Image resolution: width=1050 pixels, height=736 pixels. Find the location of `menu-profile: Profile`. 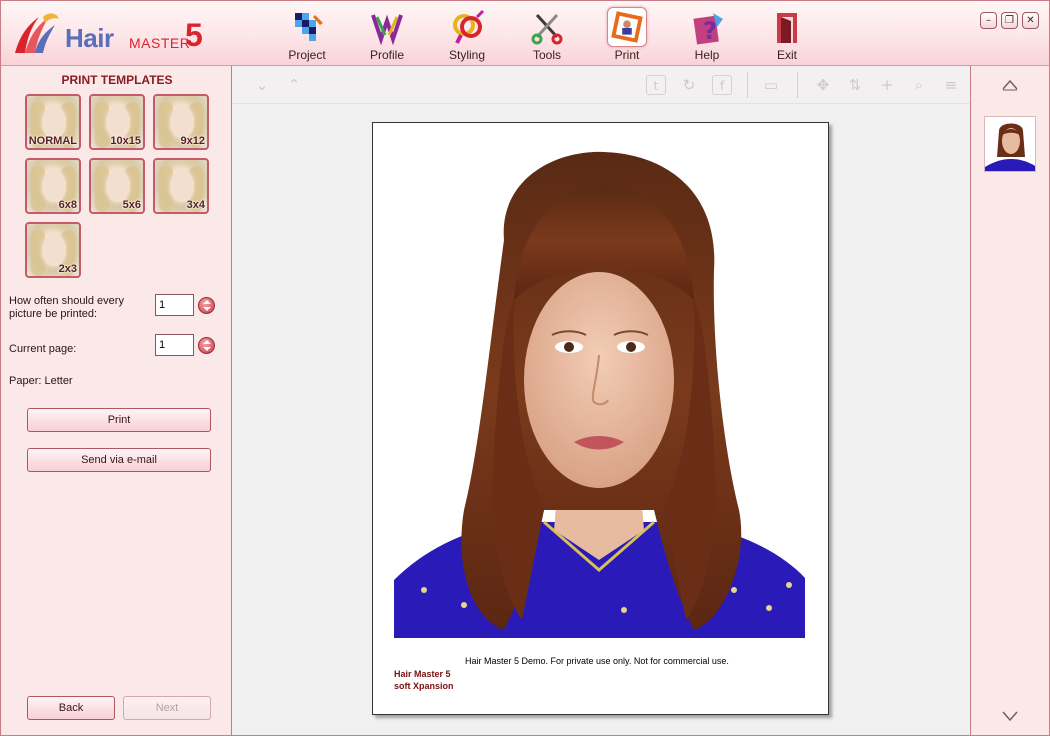

menu-profile: Profile is located at coordinates (387, 35).